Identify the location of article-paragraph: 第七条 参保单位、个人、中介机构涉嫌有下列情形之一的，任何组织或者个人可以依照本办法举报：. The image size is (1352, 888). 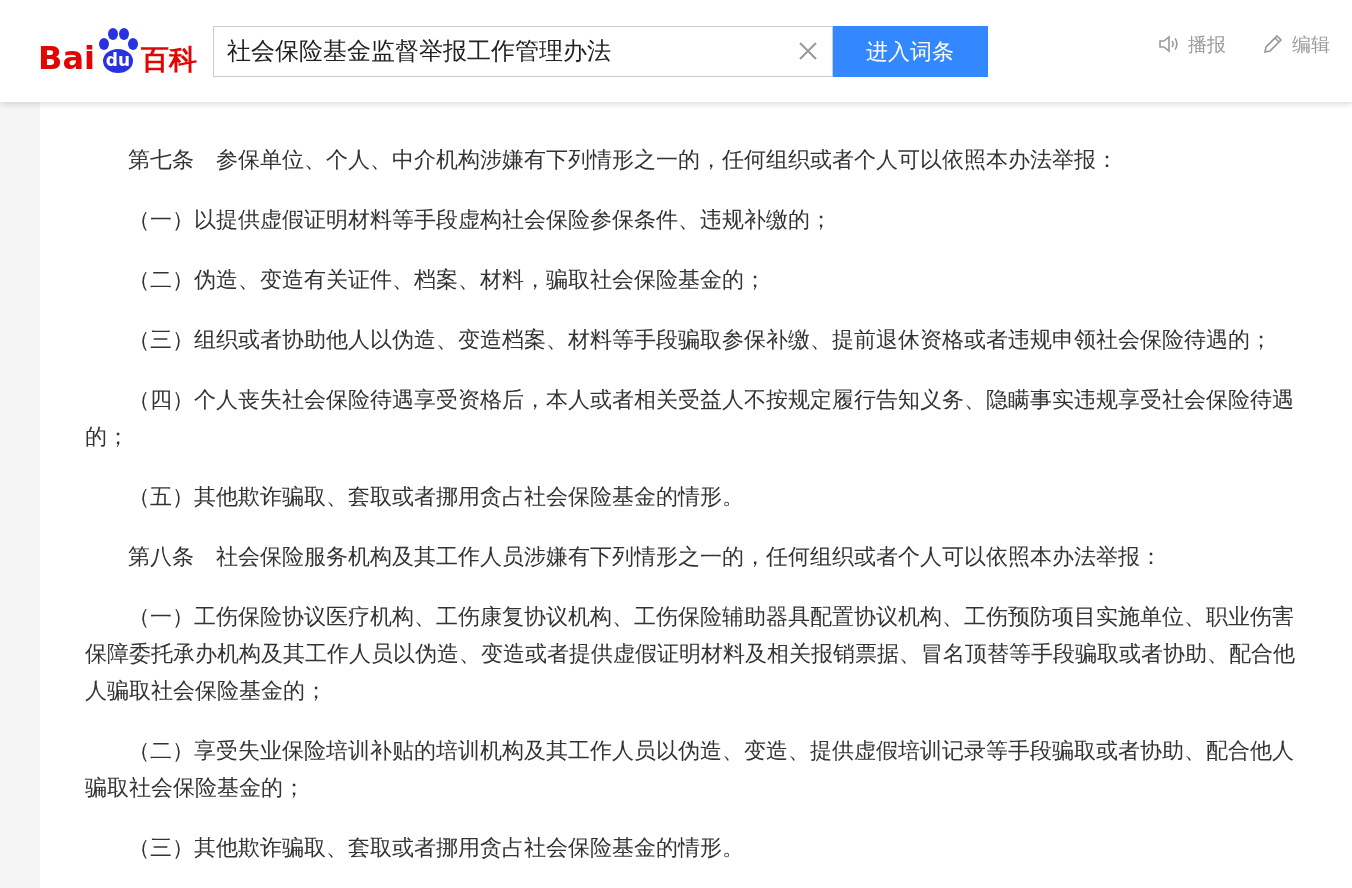
(623, 160).